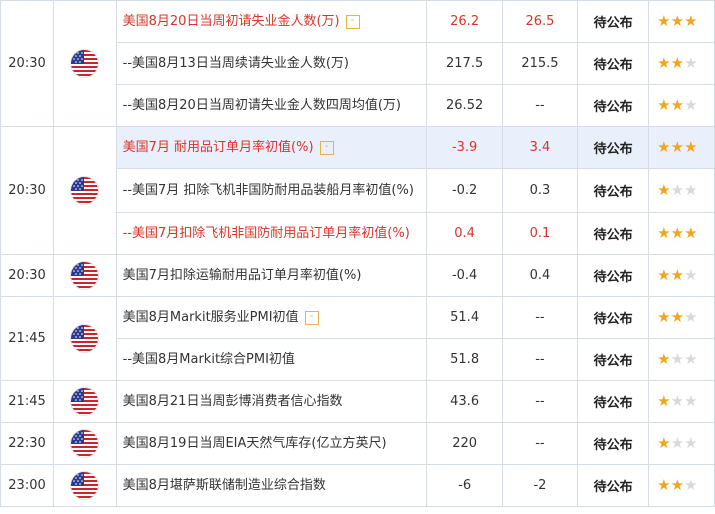  Describe the element at coordinates (255, 443) in the screenshot. I see `event-name: 美国8月19日当周EIA天然气库存(亿立方英尺)` at that location.